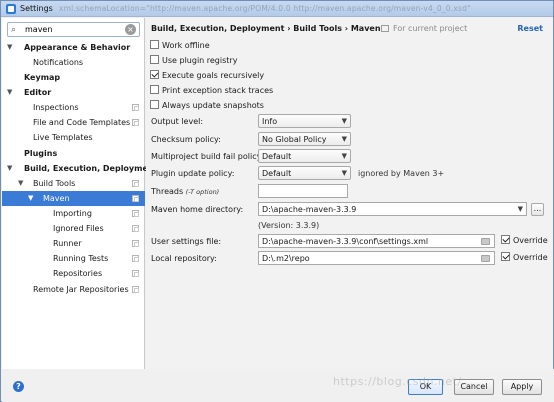 The width and height of the screenshot is (554, 402). I want to click on work-offline-label: Work offline, so click(186, 45).